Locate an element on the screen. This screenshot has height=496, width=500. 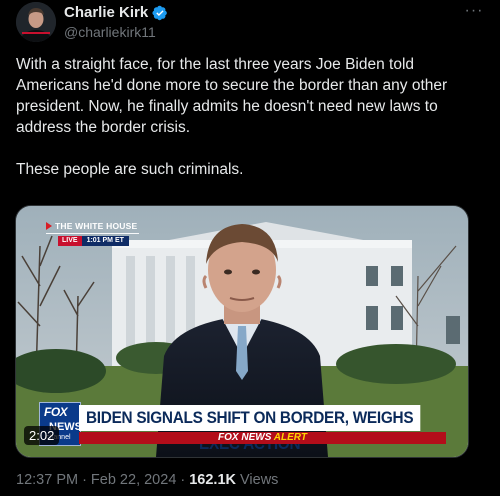
tweet-metadata: 12:37 PM · Feb 22, 2024 · 162.1K Views is located at coordinates (147, 480).